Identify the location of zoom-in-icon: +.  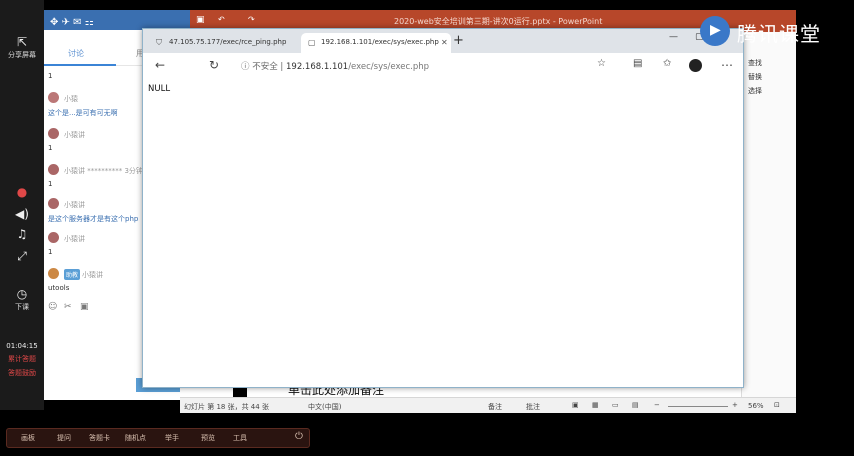
(735, 405).